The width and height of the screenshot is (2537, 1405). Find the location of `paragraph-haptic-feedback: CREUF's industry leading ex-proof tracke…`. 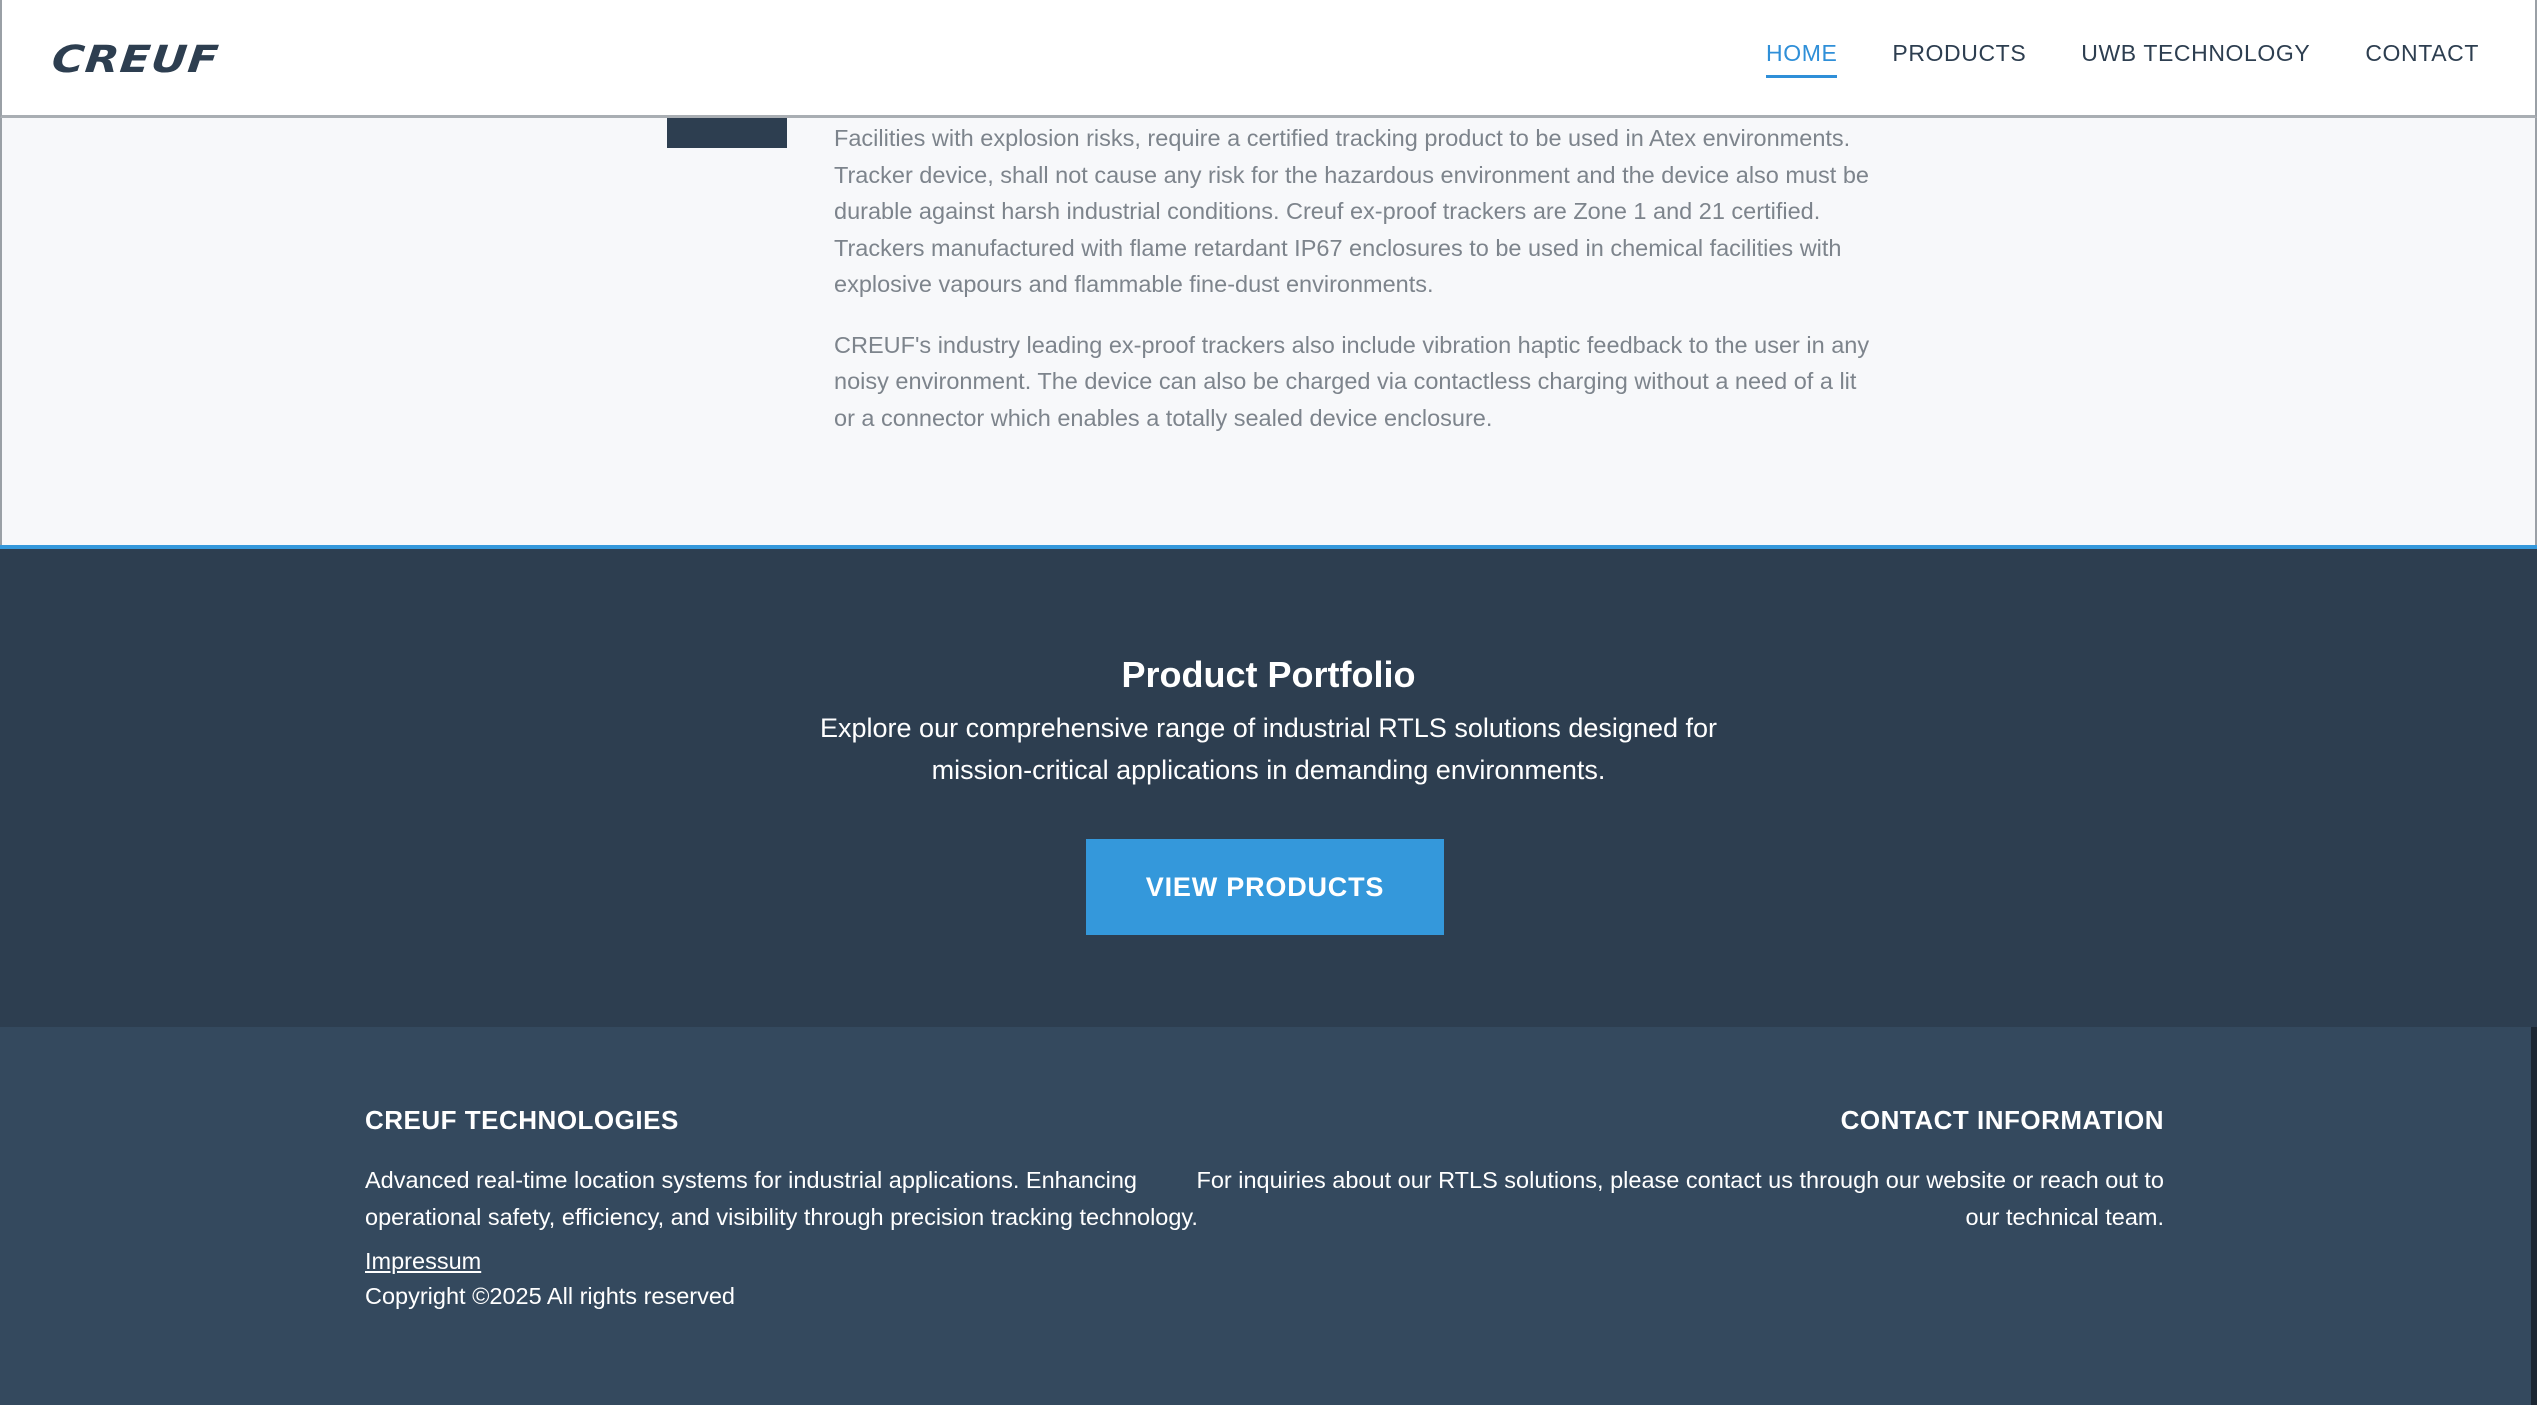

paragraph-haptic-feedback: CREUF's industry leading ex-proof tracke… is located at coordinates (1352, 381).